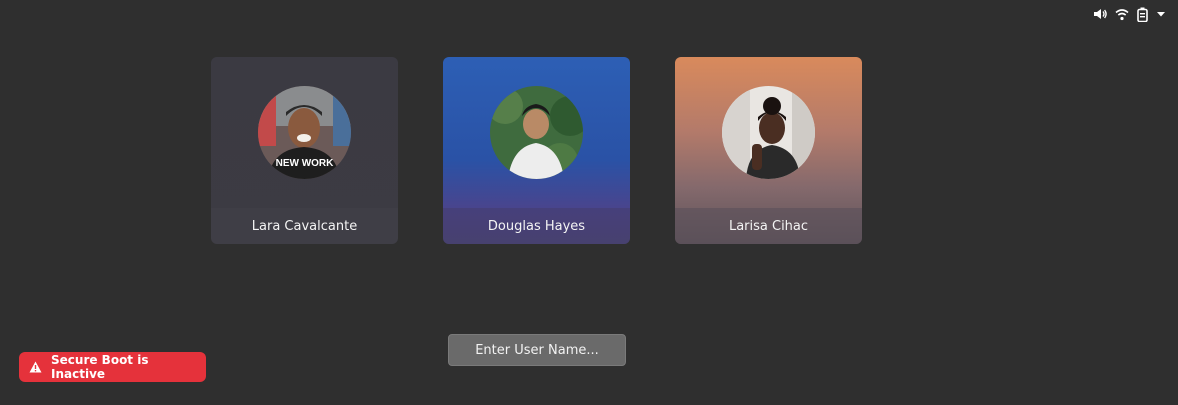  I want to click on system-tray, so click(1129, 14).